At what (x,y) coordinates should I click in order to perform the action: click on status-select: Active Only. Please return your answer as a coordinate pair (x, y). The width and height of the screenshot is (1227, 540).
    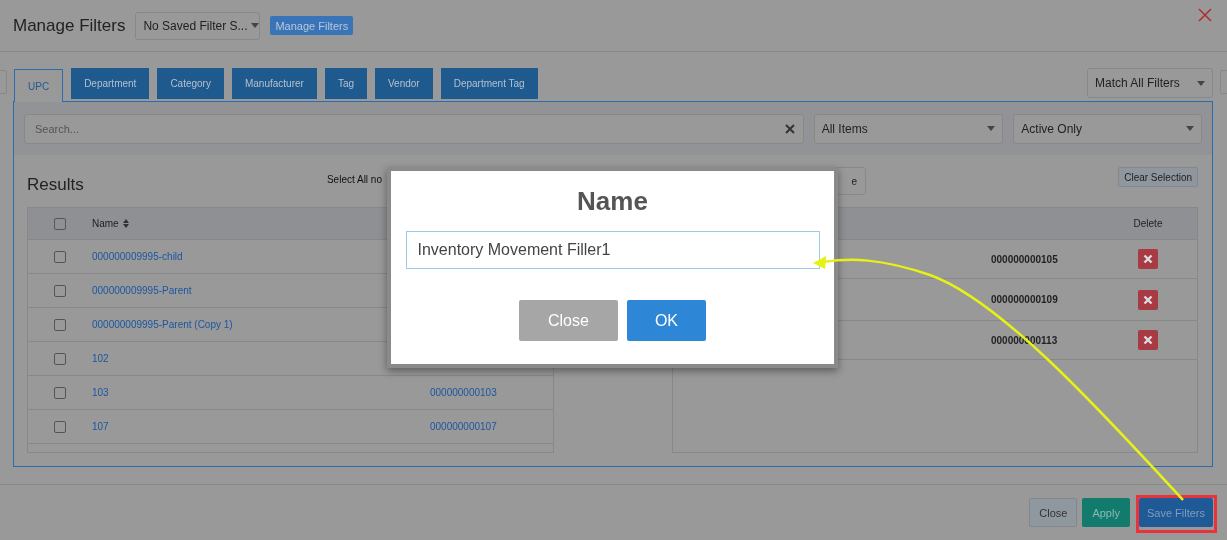
    Looking at the image, I should click on (1107, 128).